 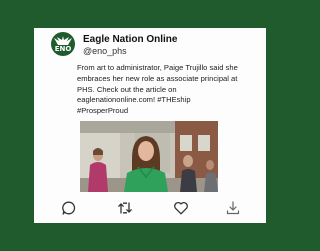 I want to click on post-text-line: eaglenationonline.com! #THEship, so click(x=163, y=100).